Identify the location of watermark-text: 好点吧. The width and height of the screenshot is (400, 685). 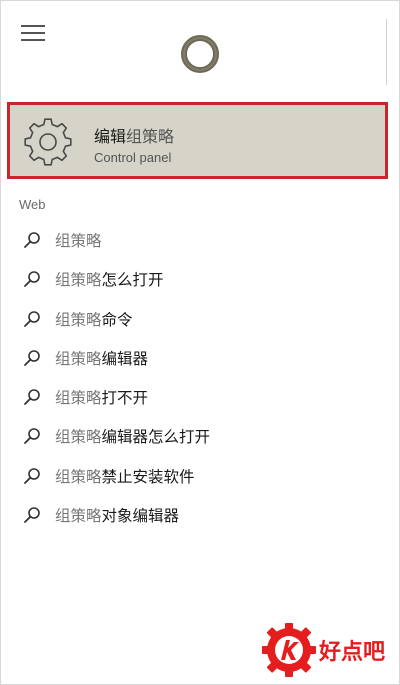
(352, 652).